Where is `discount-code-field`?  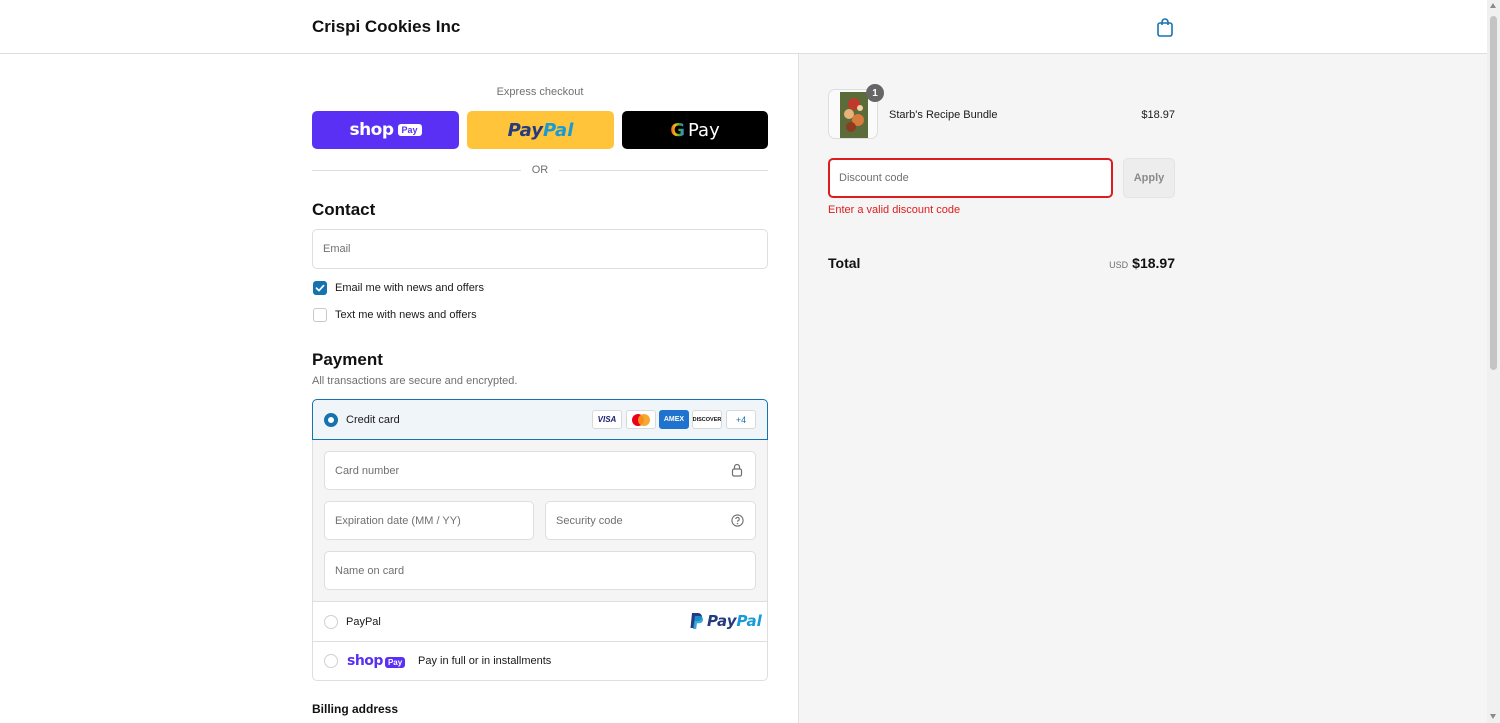
discount-code-field is located at coordinates (970, 178).